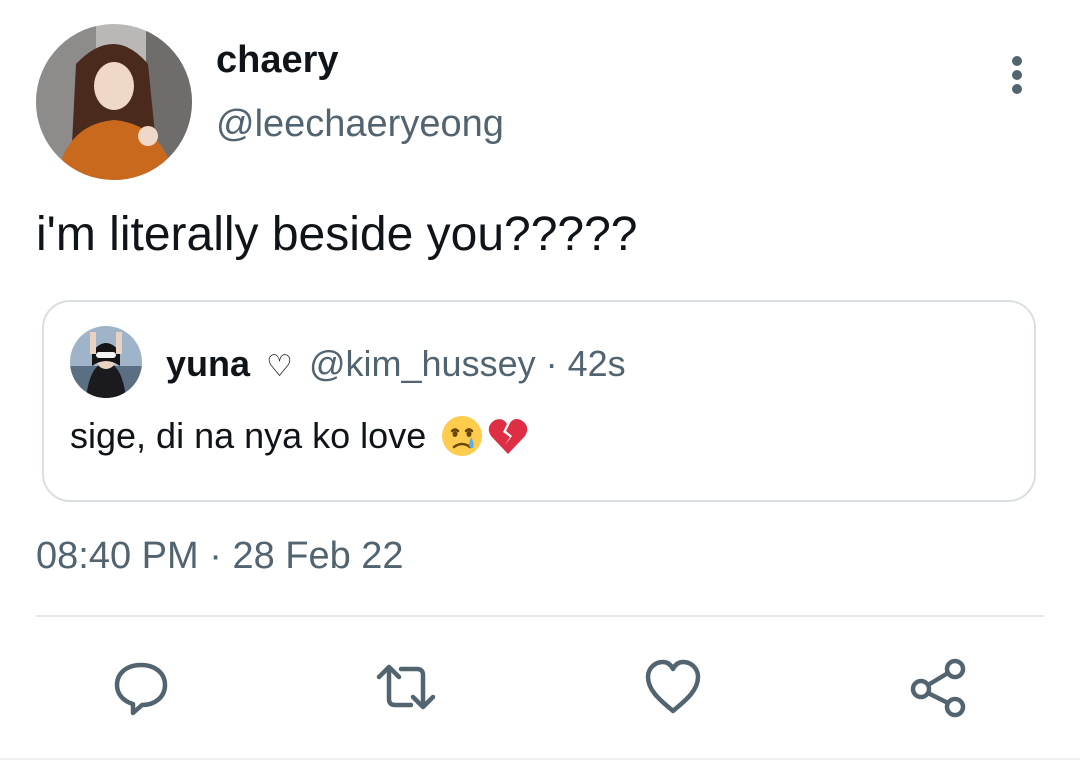 Image resolution: width=1080 pixels, height=780 pixels. I want to click on tweet-date: 28 Feb 22, so click(318, 556).